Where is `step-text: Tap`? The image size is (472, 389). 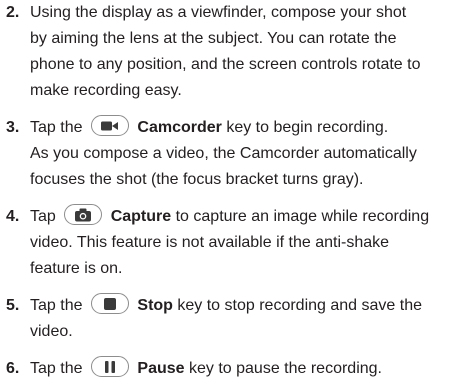
step-text: Tap is located at coordinates (43, 216).